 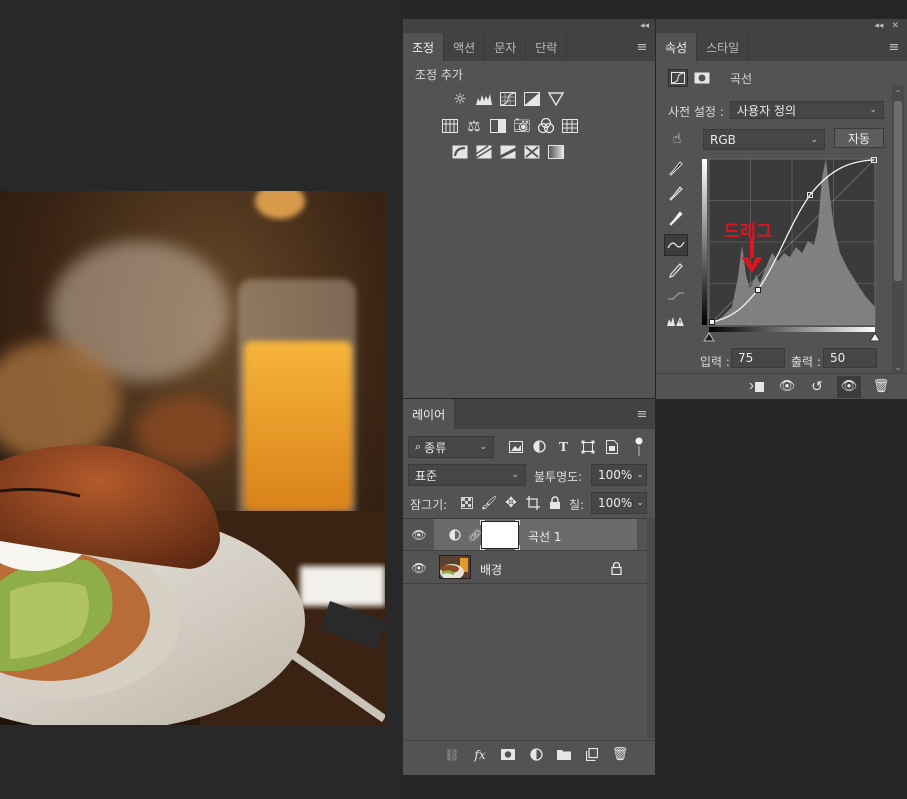 What do you see at coordinates (460, 99) in the screenshot?
I see `brightness-contrast-icon: ☼` at bounding box center [460, 99].